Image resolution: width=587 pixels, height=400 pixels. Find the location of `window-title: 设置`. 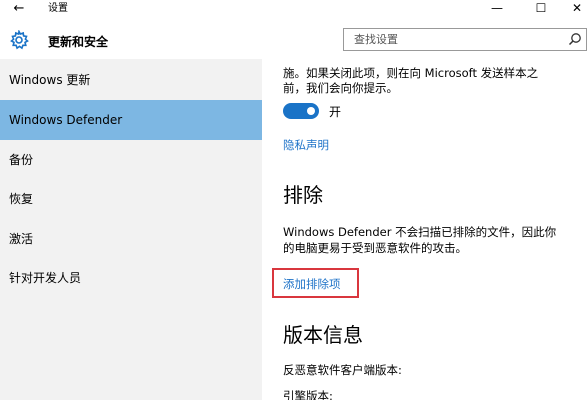

window-title: 设置 is located at coordinates (58, 8).